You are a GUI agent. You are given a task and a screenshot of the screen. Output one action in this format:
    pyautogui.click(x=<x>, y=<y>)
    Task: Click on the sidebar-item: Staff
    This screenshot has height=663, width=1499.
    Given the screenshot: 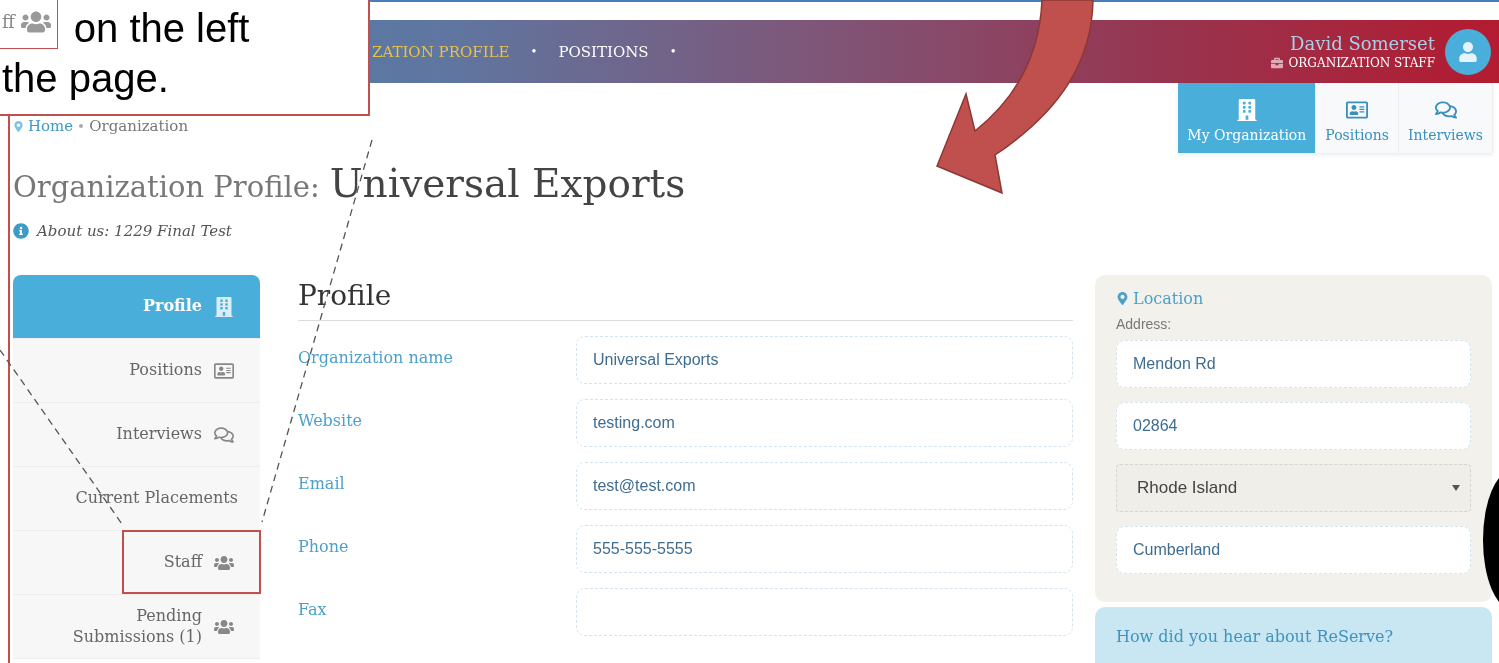 What is the action you would take?
    pyautogui.click(x=136, y=563)
    